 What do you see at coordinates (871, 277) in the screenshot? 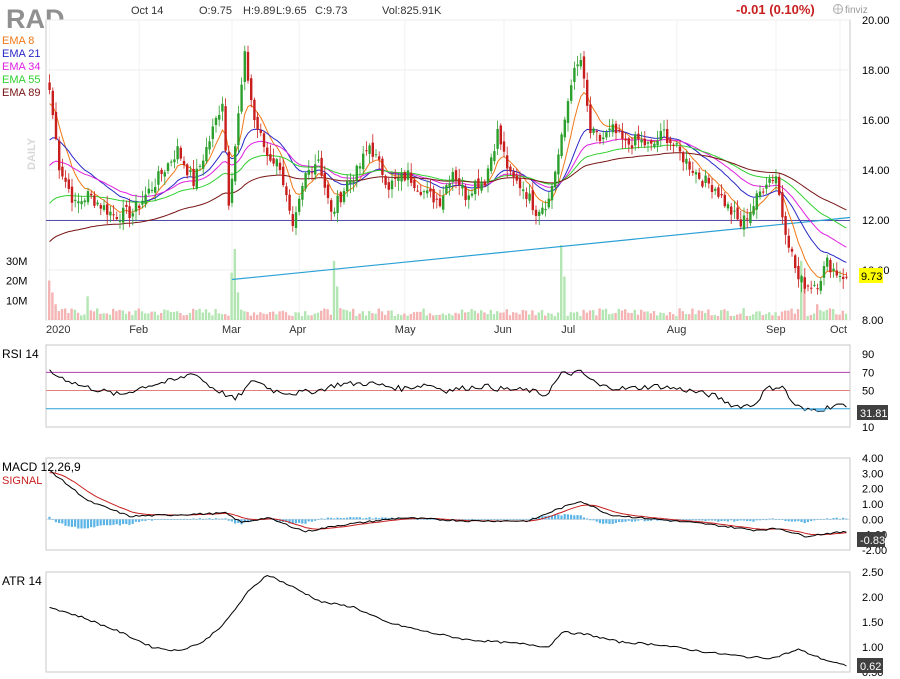
I see `last-price-label: 9.73` at bounding box center [871, 277].